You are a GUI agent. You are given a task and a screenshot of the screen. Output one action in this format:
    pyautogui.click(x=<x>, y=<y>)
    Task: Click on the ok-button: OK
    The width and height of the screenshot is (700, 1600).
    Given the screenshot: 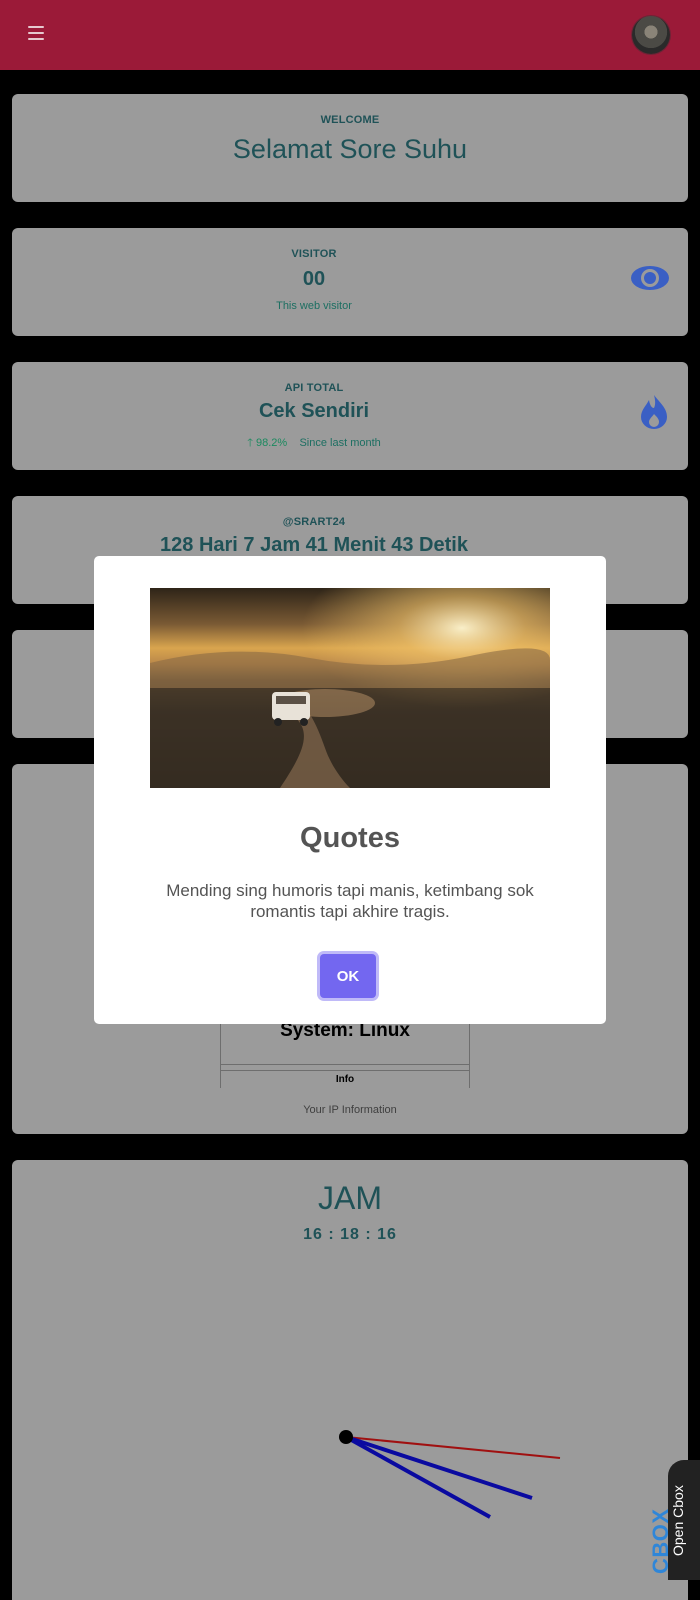 What is the action you would take?
    pyautogui.click(x=348, y=976)
    